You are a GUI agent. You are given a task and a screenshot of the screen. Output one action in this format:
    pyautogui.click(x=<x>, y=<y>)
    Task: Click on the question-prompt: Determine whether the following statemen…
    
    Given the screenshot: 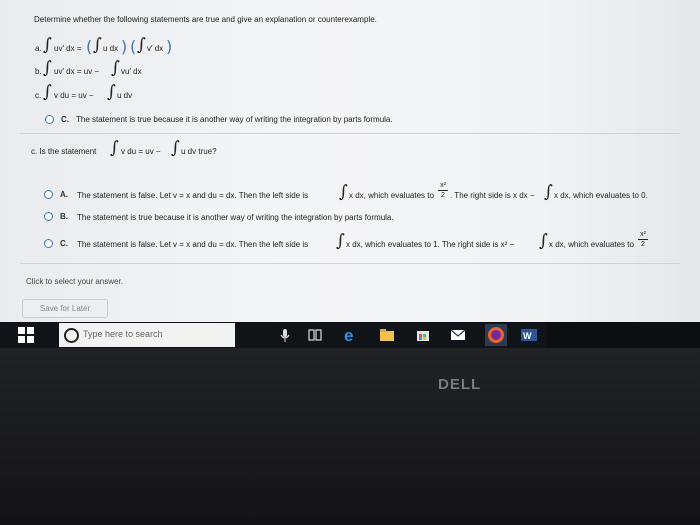 What is the action you would take?
    pyautogui.click(x=205, y=19)
    